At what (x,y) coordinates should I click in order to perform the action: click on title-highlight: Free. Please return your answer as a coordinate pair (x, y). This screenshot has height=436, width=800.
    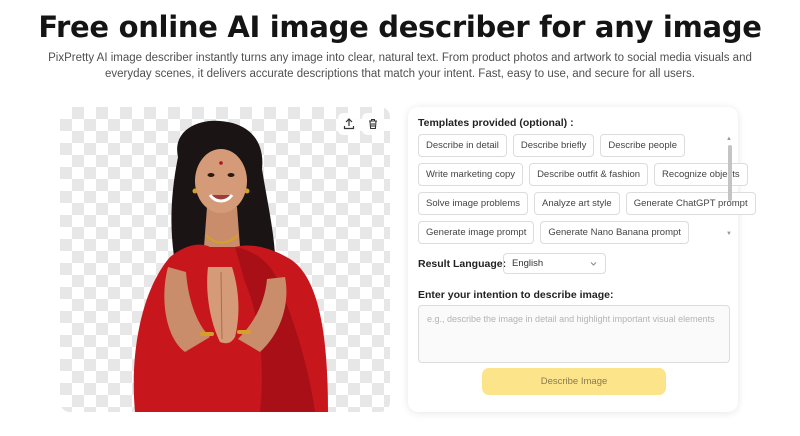
    Looking at the image, I should click on (73, 27).